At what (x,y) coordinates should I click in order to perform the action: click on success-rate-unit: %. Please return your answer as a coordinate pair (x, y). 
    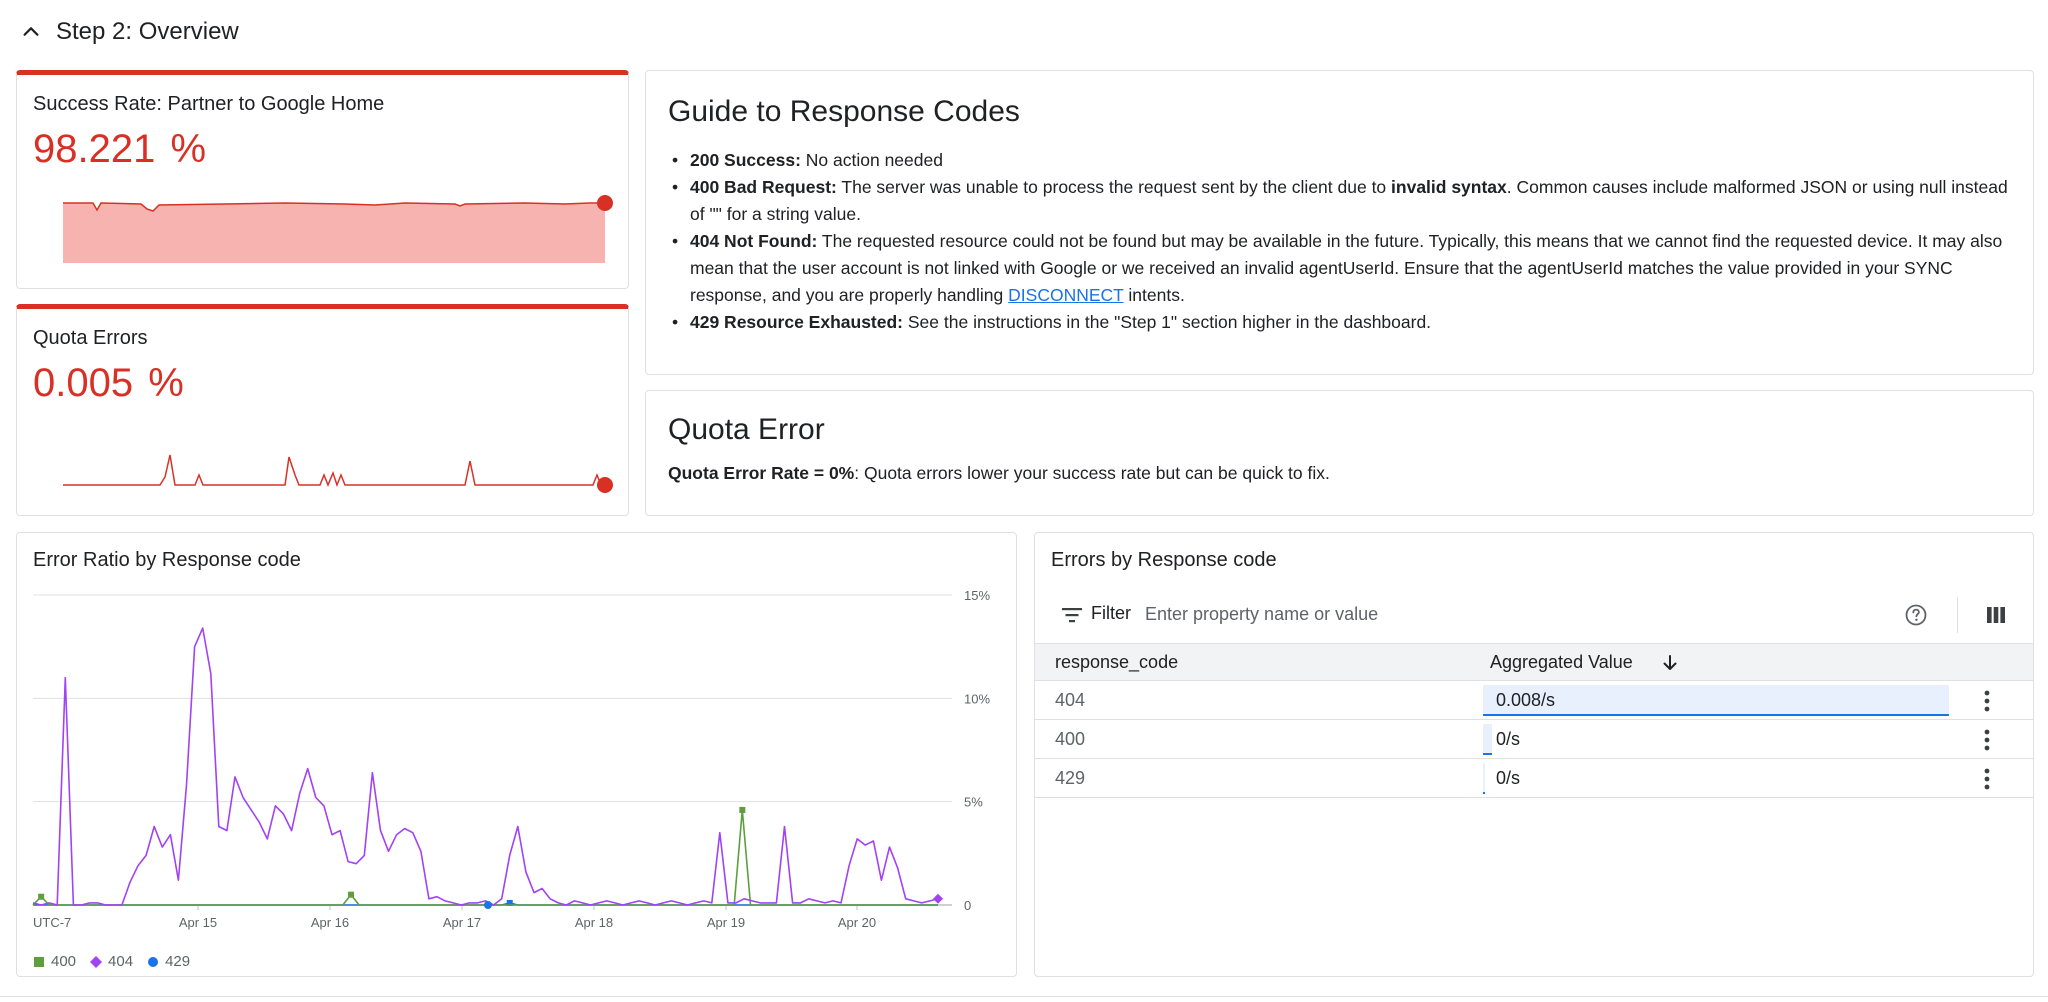
    Looking at the image, I should click on (188, 149).